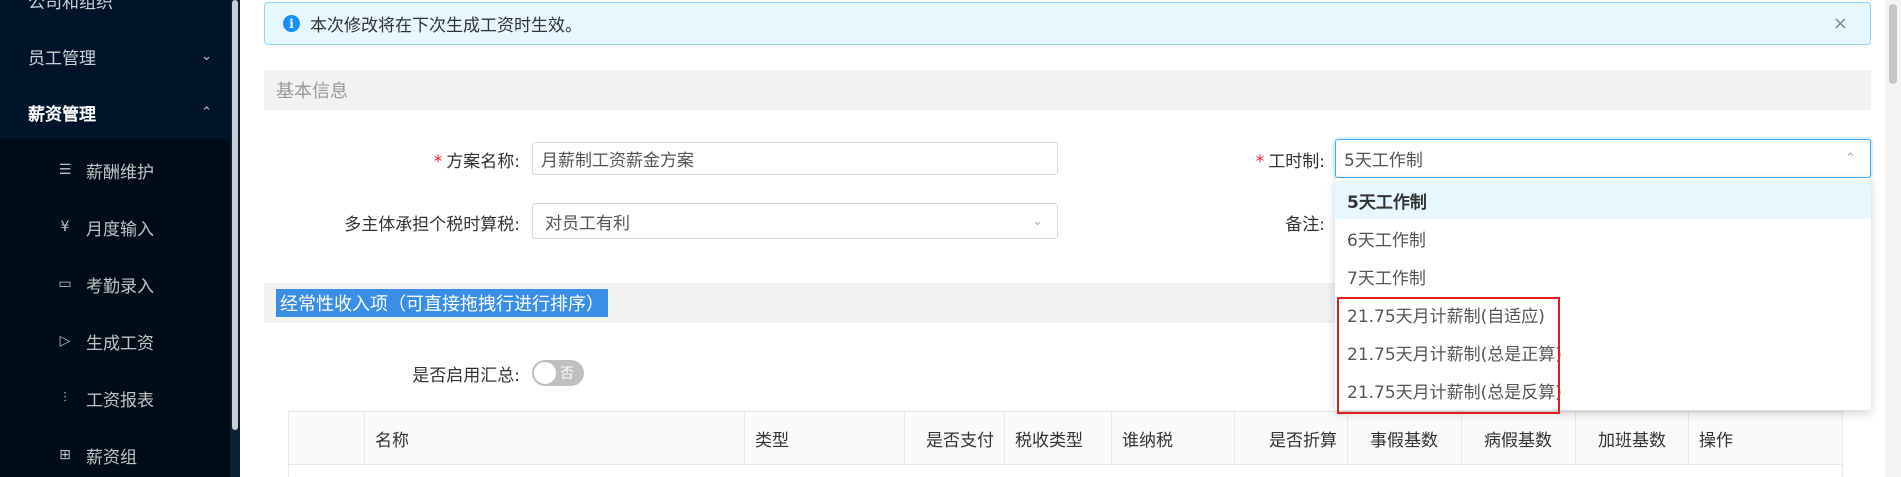 The height and width of the screenshot is (477, 1901). Describe the element at coordinates (1631, 438) in the screenshot. I see `column-header-overtime-base: 加班基数` at that location.